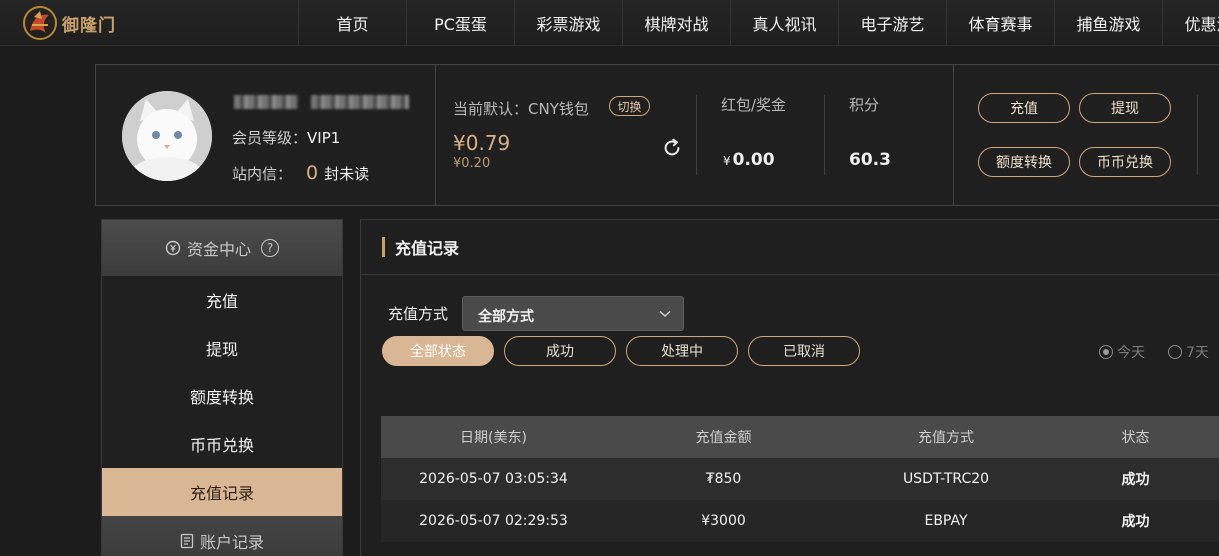 This screenshot has width=1219, height=556. I want to click on logo-text: 御隆门, so click(89, 25).